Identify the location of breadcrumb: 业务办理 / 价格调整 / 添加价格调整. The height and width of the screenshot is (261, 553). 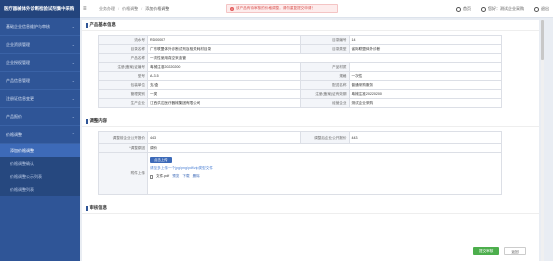
(134, 9).